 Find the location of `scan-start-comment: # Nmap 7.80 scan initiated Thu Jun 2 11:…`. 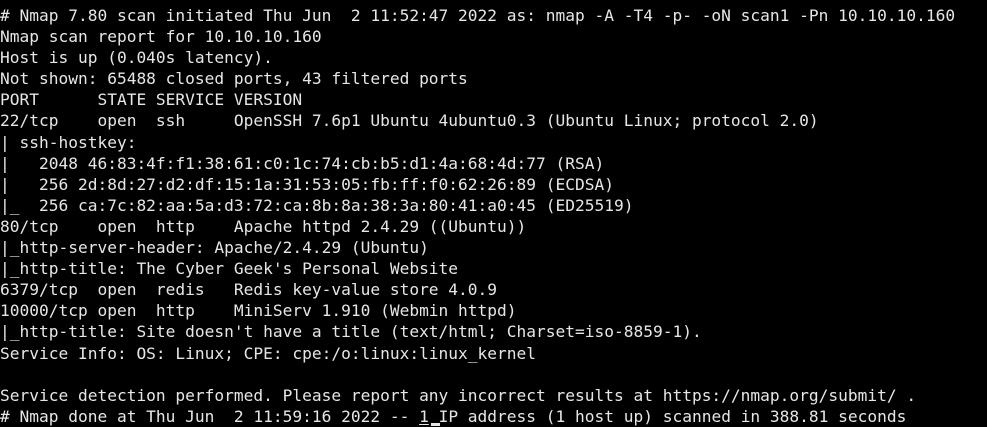

scan-start-comment: # Nmap 7.80 scan initiated Thu Jun 2 11:… is located at coordinates (478, 15).